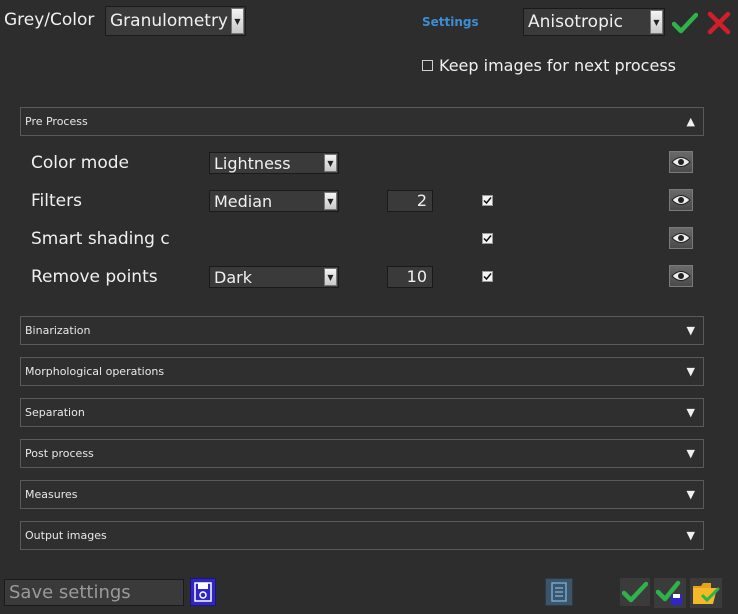 Image resolution: width=738 pixels, height=614 pixels. I want to click on apply-button, so click(635, 592).